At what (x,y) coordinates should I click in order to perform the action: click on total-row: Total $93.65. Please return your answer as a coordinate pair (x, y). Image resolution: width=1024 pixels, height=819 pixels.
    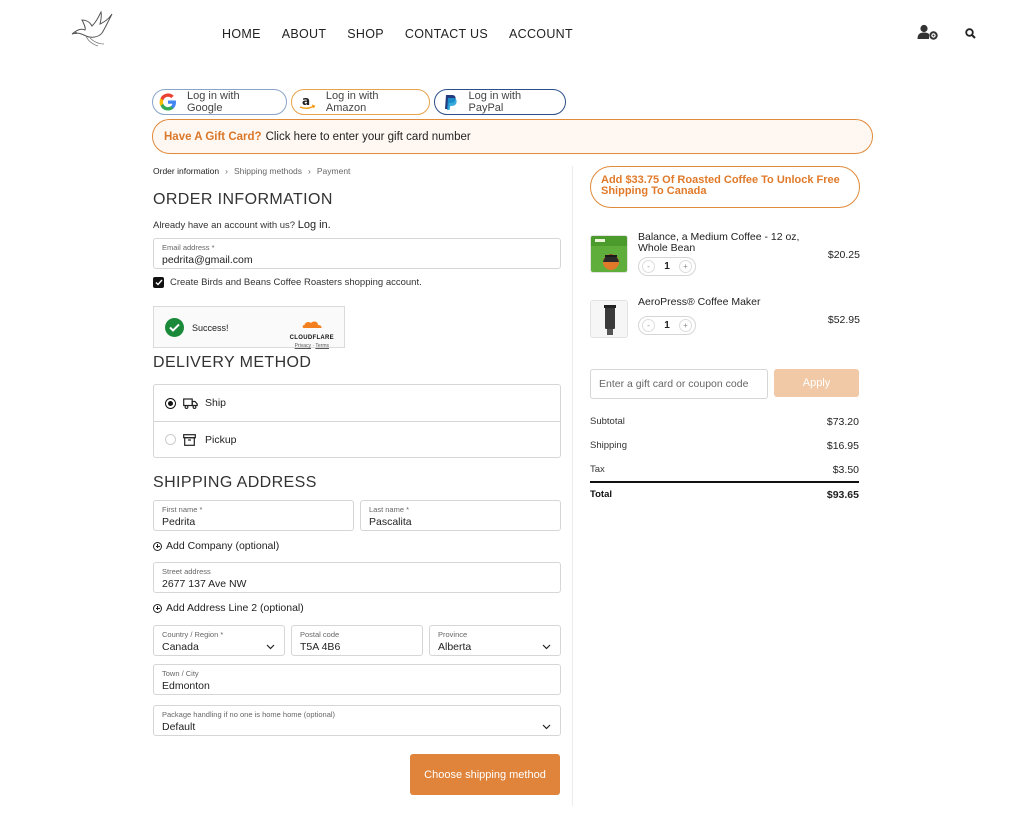
    Looking at the image, I should click on (724, 495).